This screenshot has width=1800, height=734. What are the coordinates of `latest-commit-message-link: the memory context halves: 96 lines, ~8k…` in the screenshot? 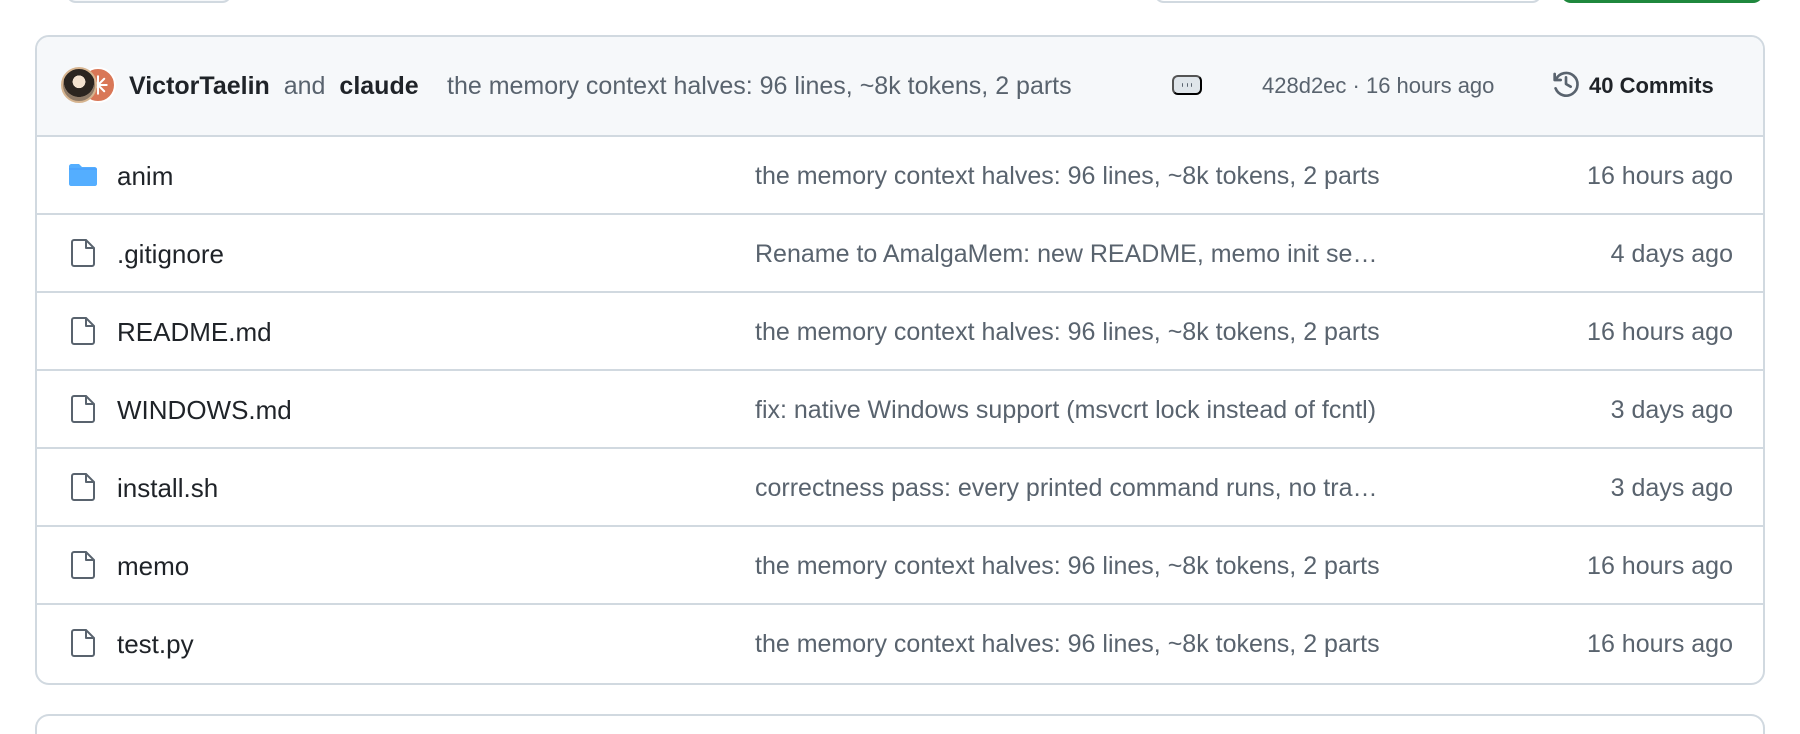 It's located at (759, 86).